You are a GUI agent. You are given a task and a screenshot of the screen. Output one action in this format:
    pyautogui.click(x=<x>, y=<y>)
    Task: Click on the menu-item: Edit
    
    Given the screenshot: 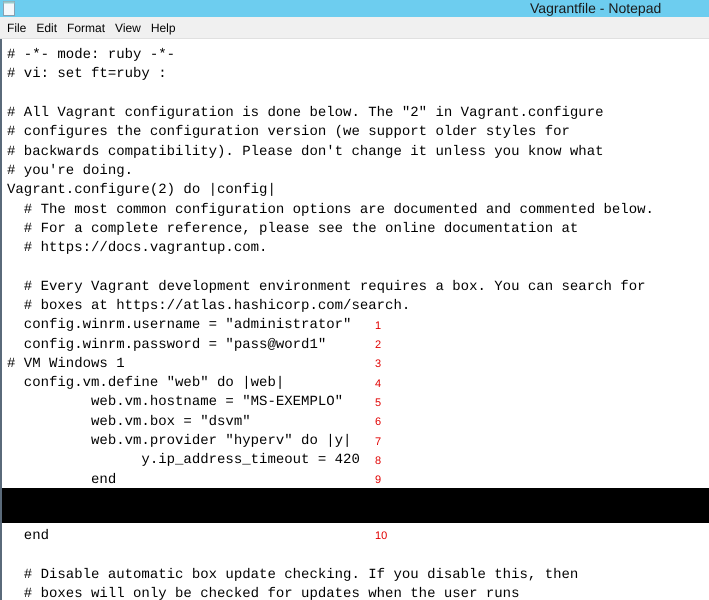 What is the action you would take?
    pyautogui.click(x=46, y=27)
    